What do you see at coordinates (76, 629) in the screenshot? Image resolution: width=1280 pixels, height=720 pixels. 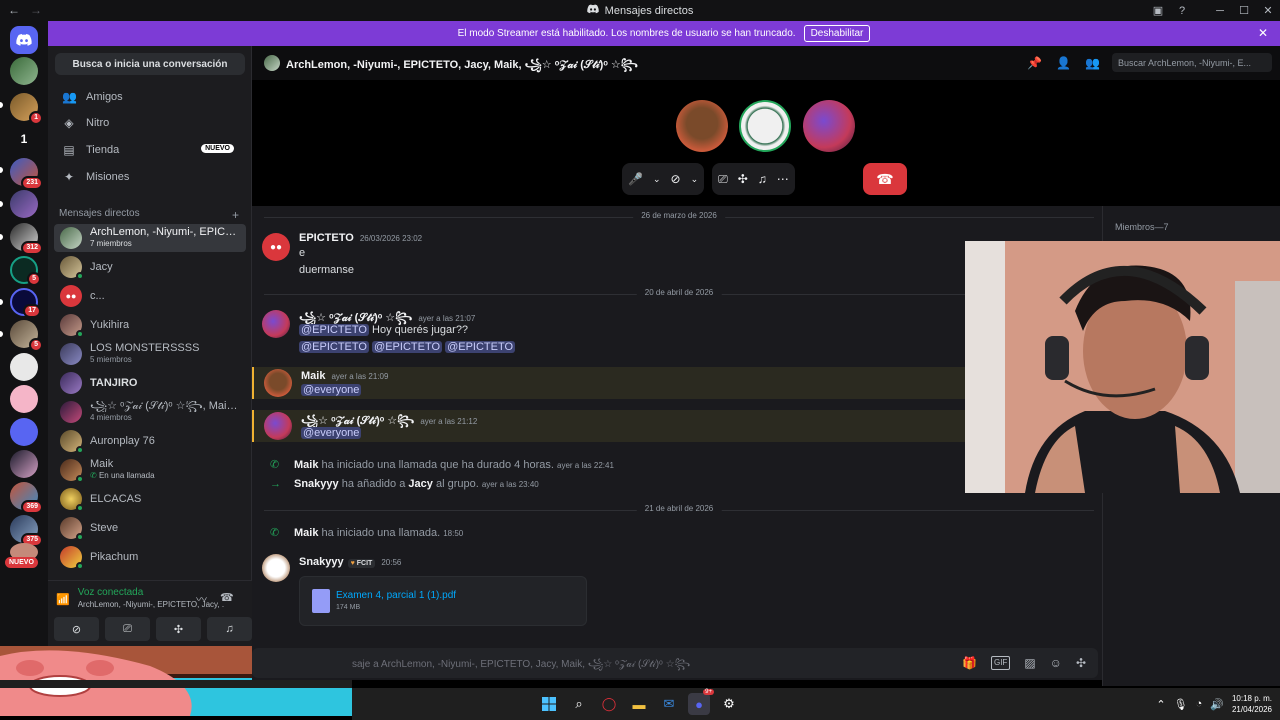 I see `camera-off-button: ⊘` at bounding box center [76, 629].